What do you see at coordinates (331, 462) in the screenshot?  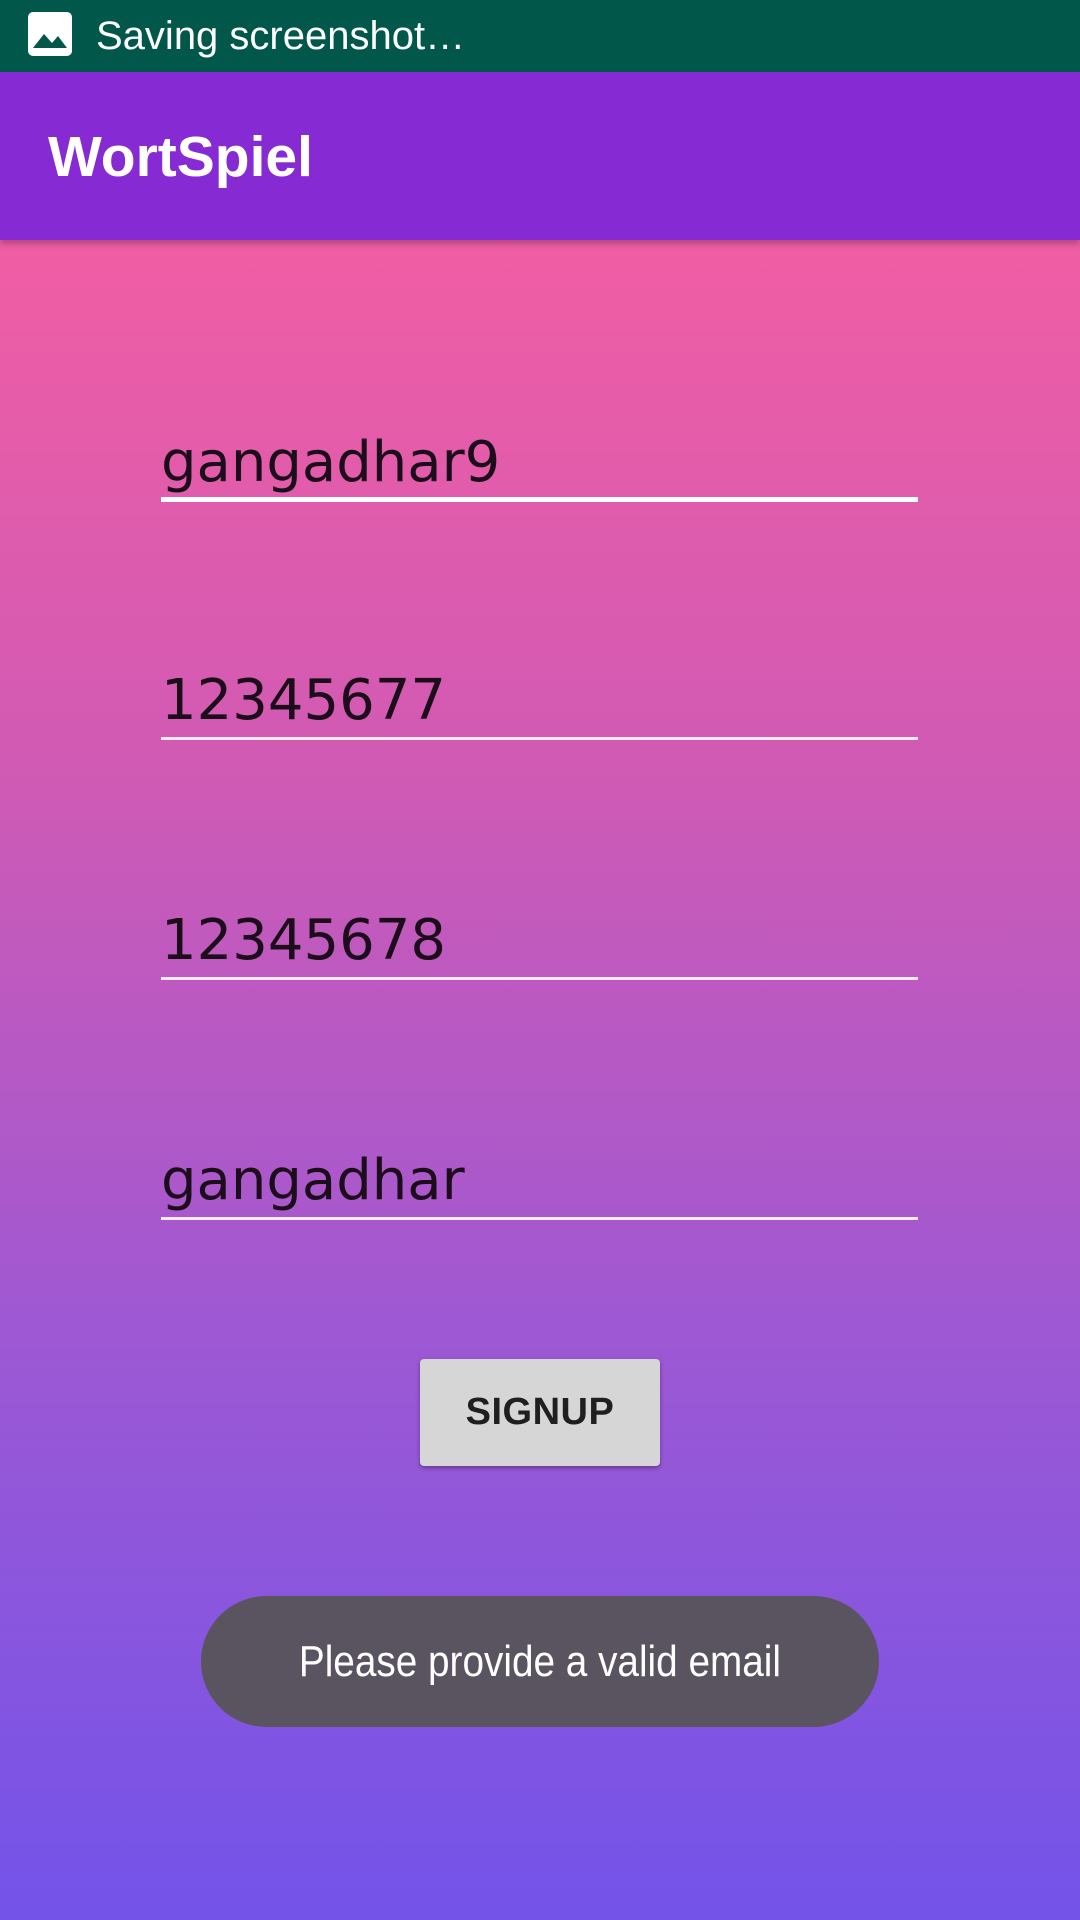 I see `username-value: gangadhar9` at bounding box center [331, 462].